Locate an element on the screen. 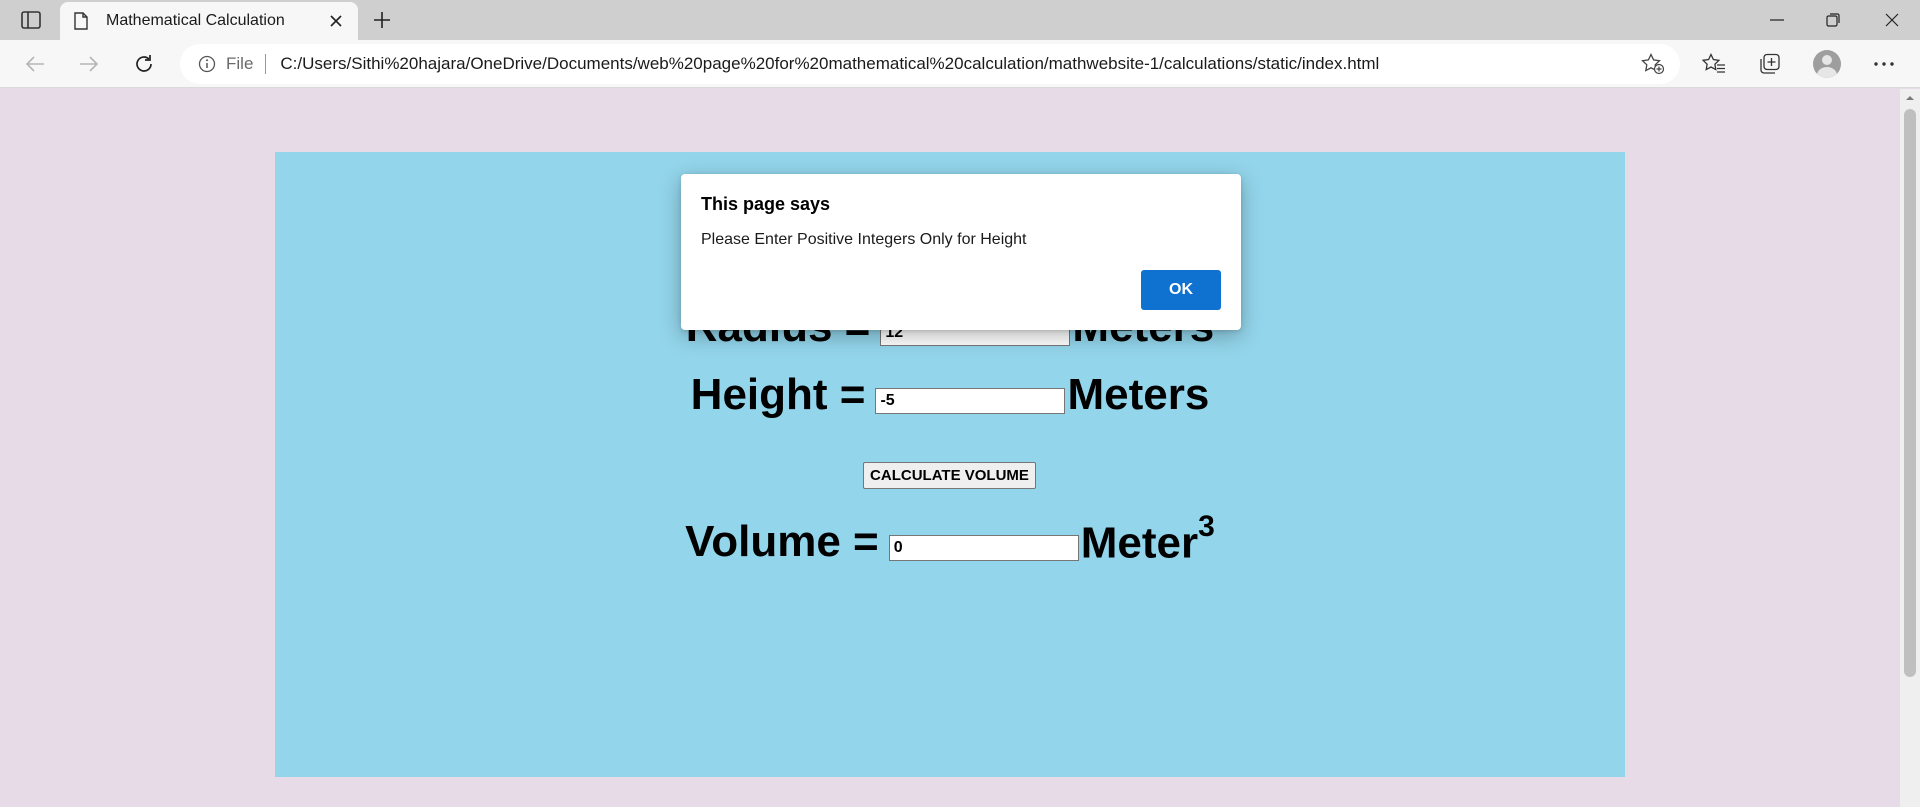 This screenshot has width=1920, height=807. volume-row: Volume = Meter3 is located at coordinates (950, 539).